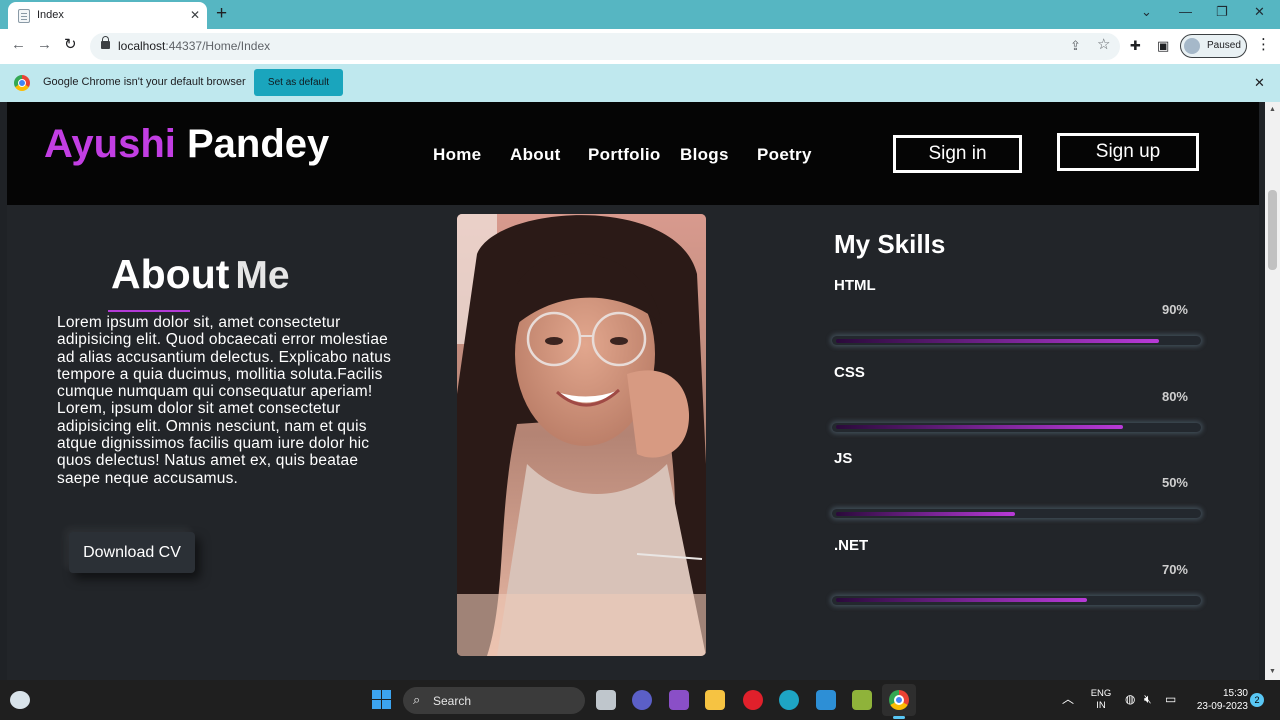 This screenshot has width=1280, height=720. What do you see at coordinates (1101, 705) in the screenshot?
I see `region-code: IN` at bounding box center [1101, 705].